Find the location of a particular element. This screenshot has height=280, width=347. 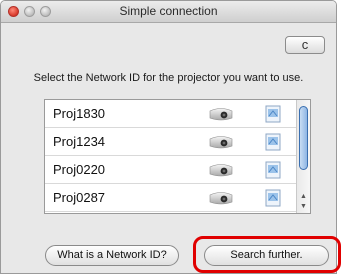

projector-row: Proj1234 is located at coordinates (171, 142).